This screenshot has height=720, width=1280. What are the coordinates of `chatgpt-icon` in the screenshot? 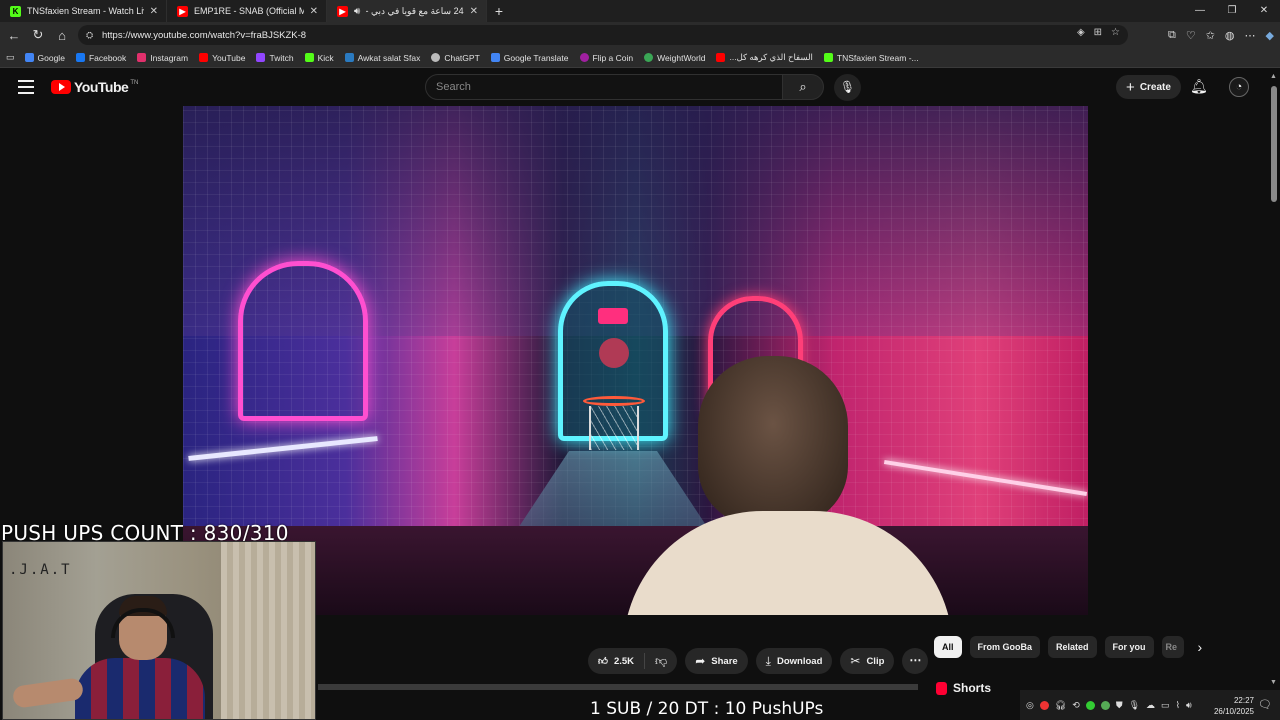 It's located at (436, 57).